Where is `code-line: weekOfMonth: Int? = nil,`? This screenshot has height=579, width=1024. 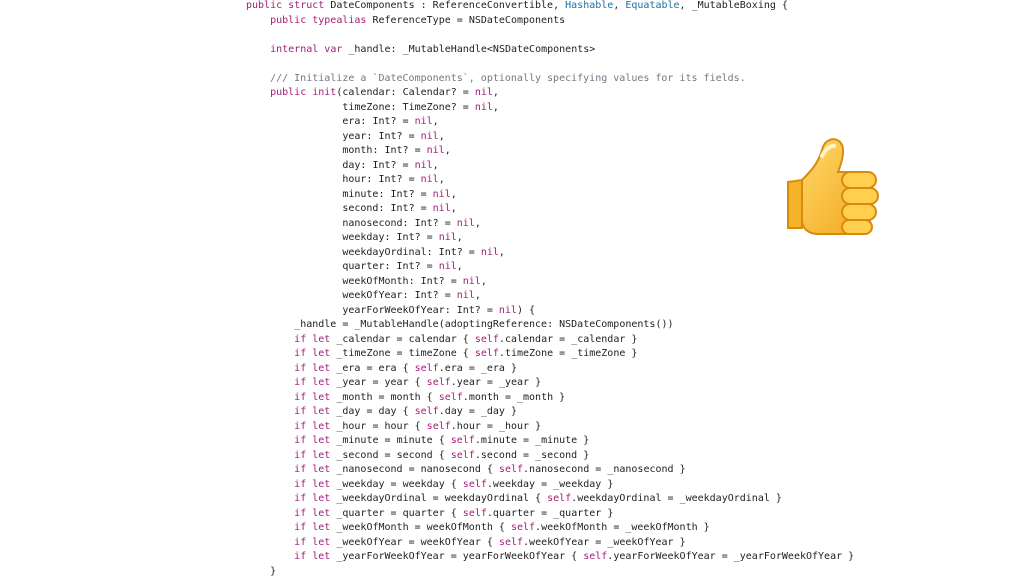
code-line: weekOfMonth: Int? = nil, is located at coordinates (550, 282).